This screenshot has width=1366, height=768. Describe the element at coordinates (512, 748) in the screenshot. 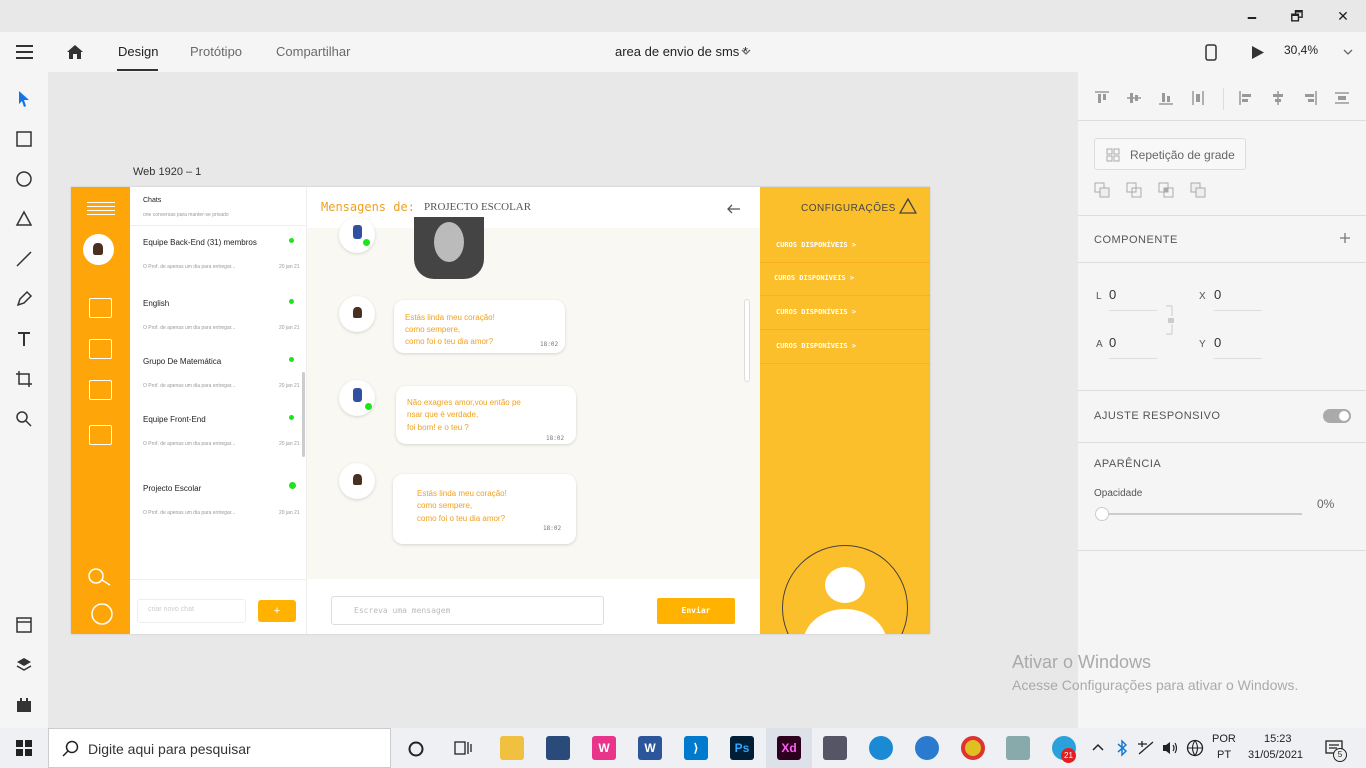

I see `file-explorer-icon` at that location.